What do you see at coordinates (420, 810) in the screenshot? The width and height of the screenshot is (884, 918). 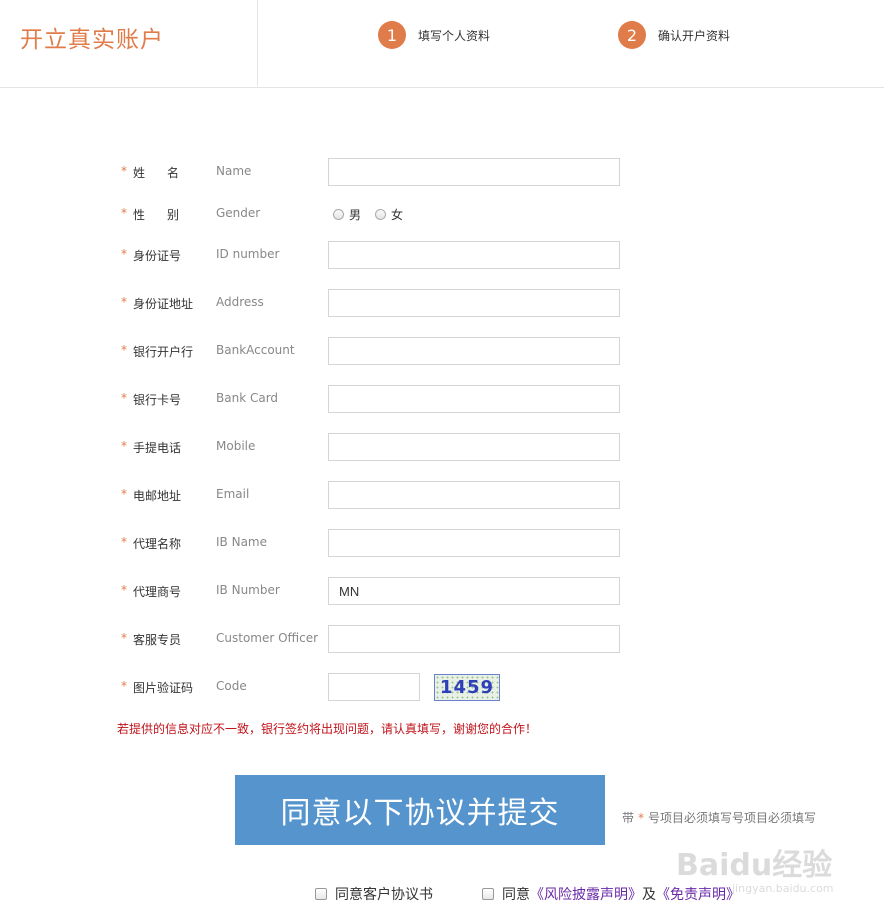 I see `submit-button: 同意以下协议并提交` at bounding box center [420, 810].